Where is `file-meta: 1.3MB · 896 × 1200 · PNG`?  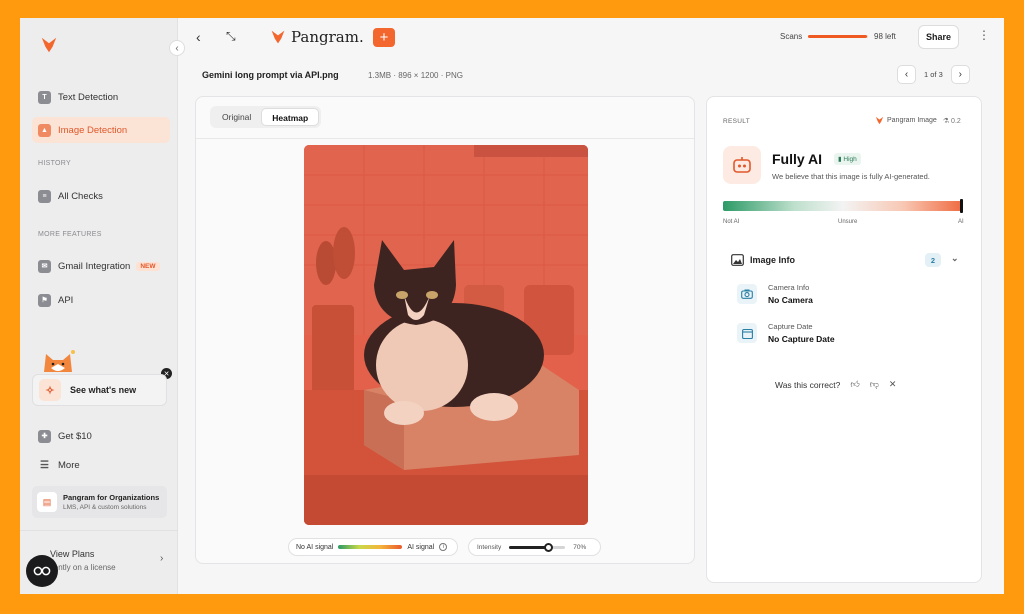
file-meta: 1.3MB · 896 × 1200 · PNG is located at coordinates (415, 75).